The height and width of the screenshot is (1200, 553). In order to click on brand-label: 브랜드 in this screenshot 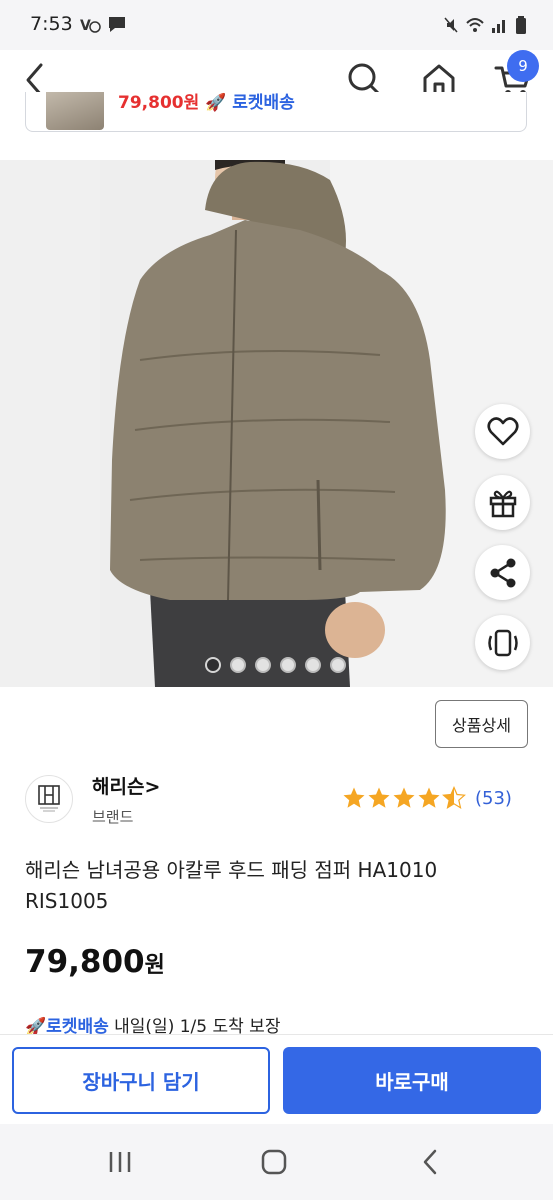, I will do `click(113, 817)`.